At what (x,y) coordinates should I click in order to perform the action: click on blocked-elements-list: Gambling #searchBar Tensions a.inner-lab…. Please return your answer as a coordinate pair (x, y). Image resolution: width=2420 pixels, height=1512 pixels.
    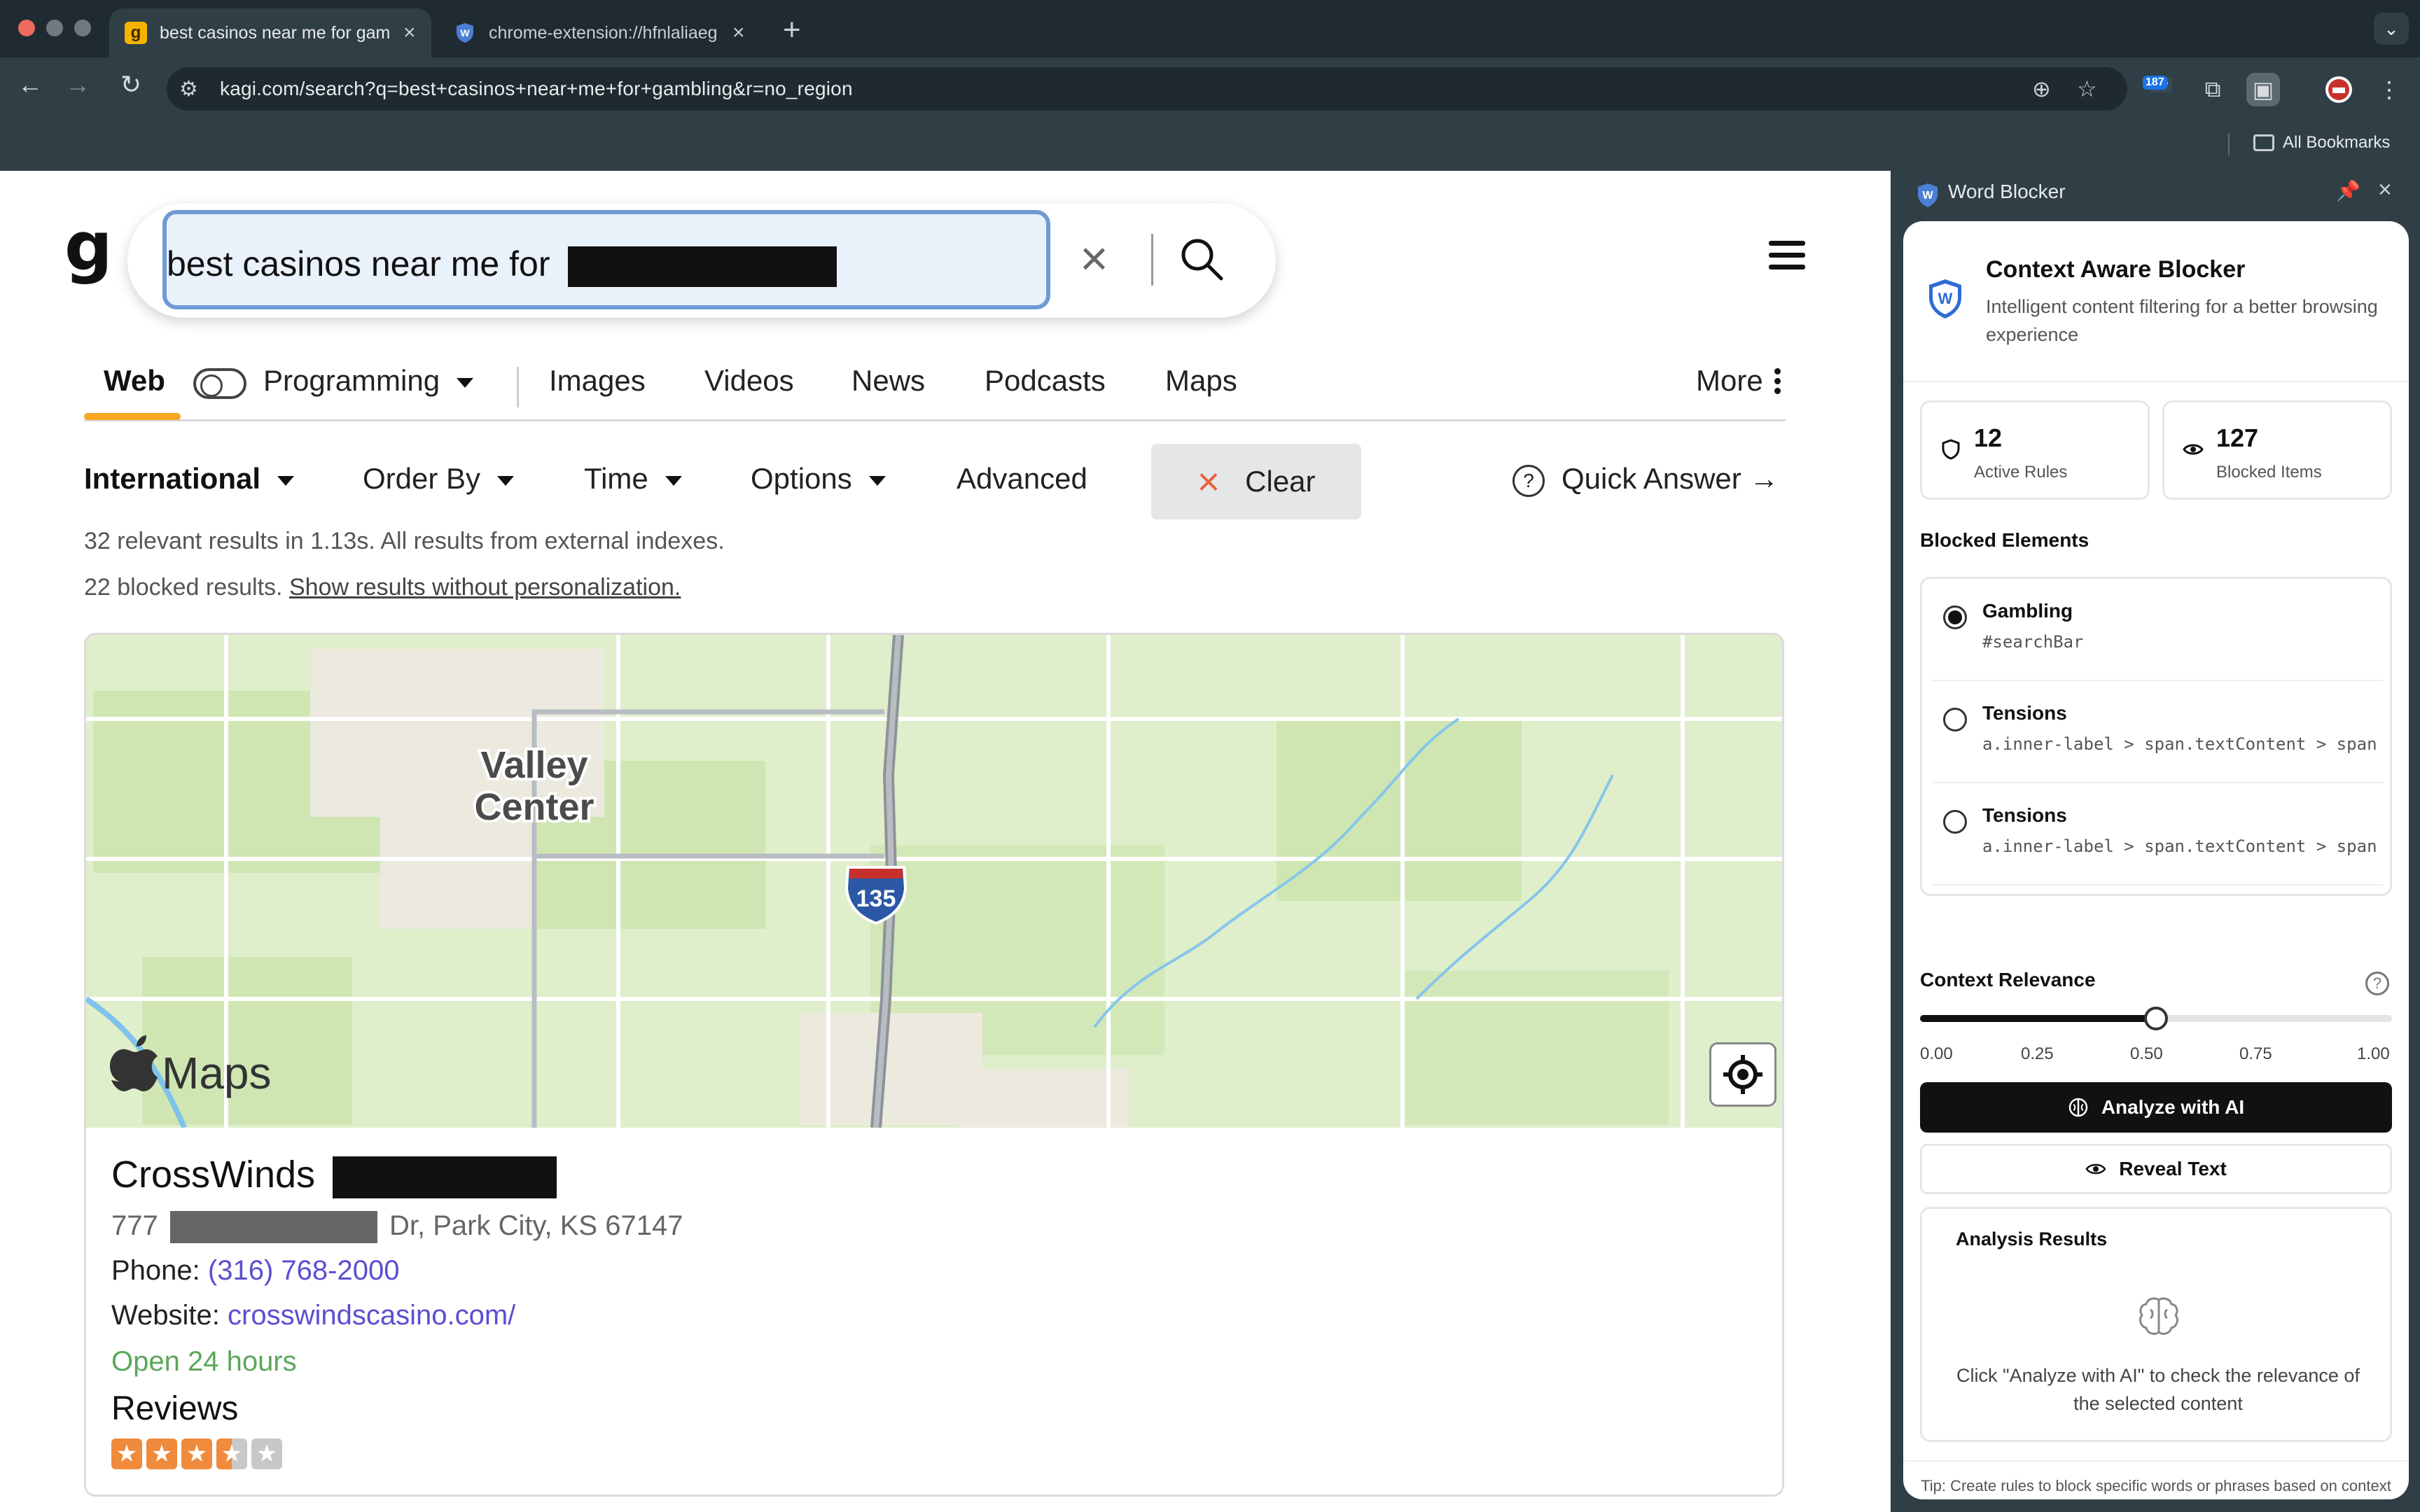
    Looking at the image, I should click on (2156, 736).